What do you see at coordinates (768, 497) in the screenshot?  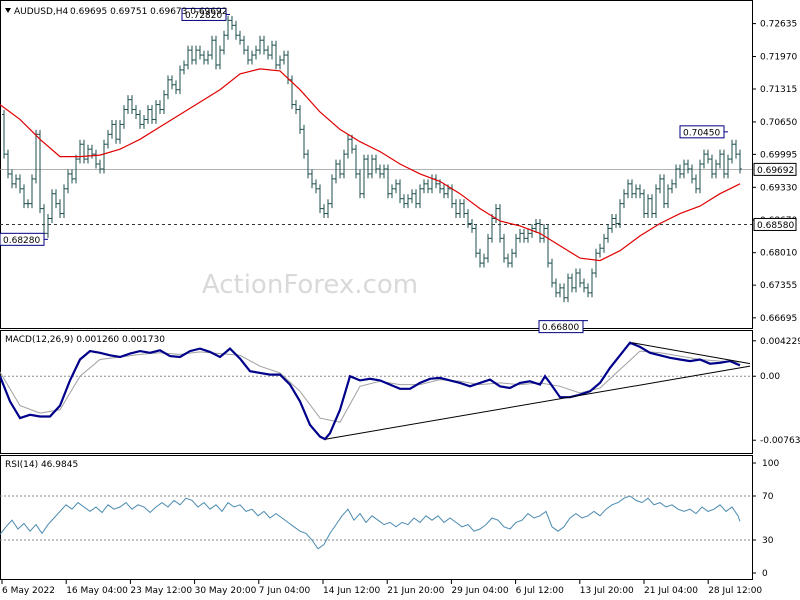 I see `rsi-y-tick-label: 70` at bounding box center [768, 497].